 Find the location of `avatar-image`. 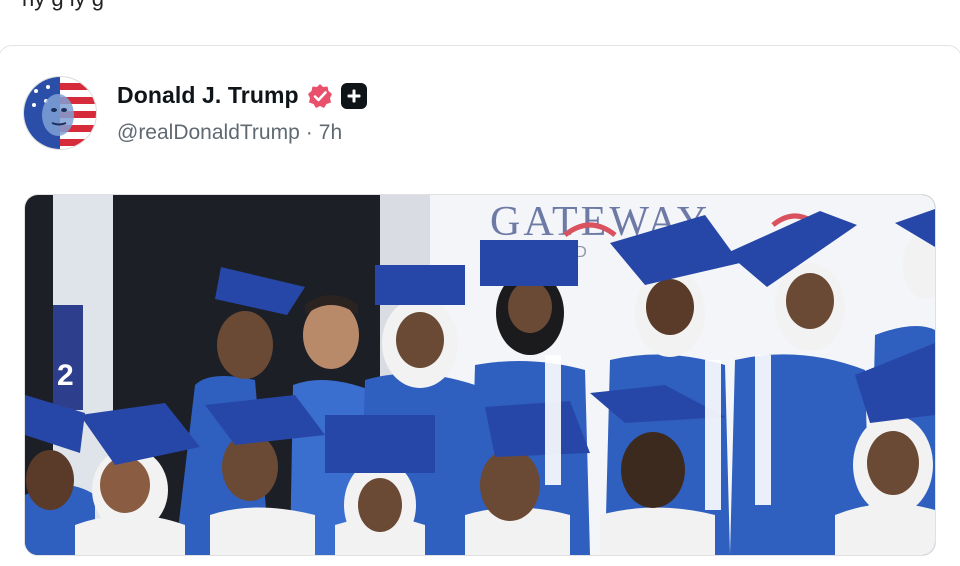

avatar-image is located at coordinates (60, 113).